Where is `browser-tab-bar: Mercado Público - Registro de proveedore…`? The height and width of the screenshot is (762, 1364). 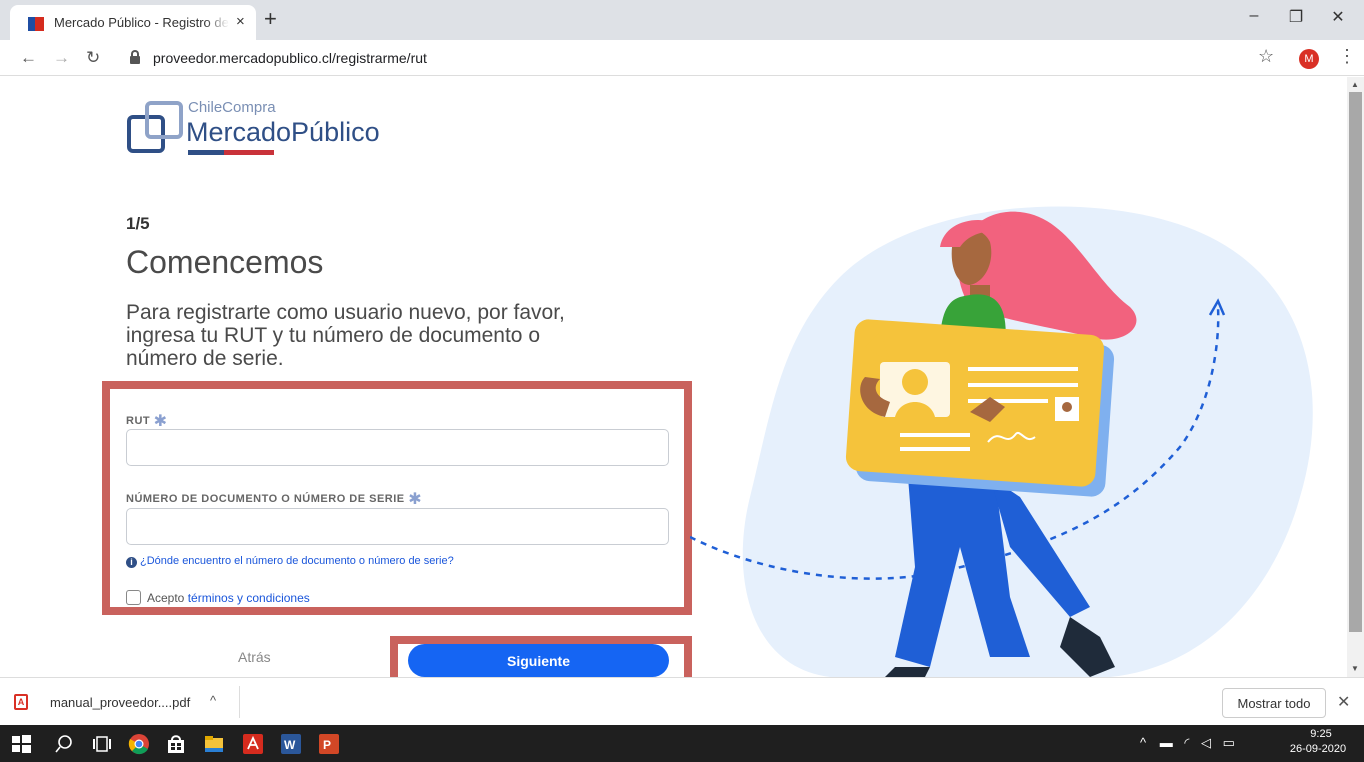
browser-tab-bar: Mercado Público - Registro de proveedore… is located at coordinates (682, 20).